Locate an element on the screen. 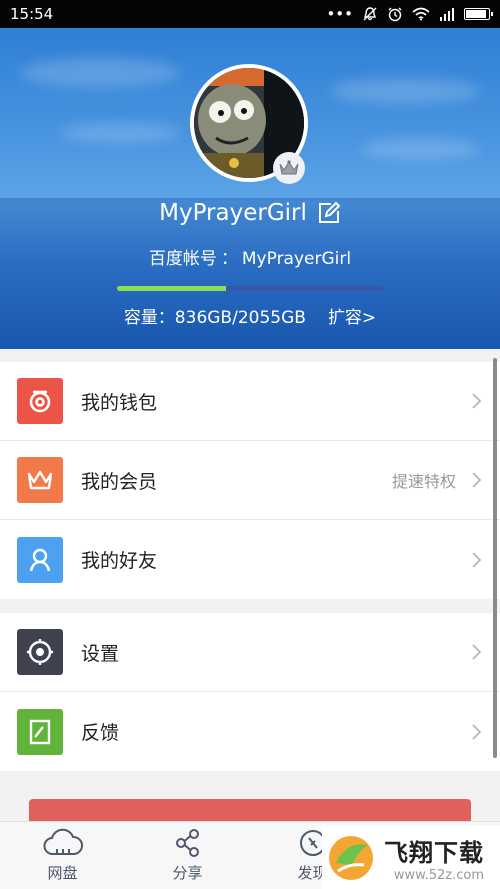 The width and height of the screenshot is (500, 889). watermark: 飞翔下载 www.52z.com is located at coordinates (411, 857).